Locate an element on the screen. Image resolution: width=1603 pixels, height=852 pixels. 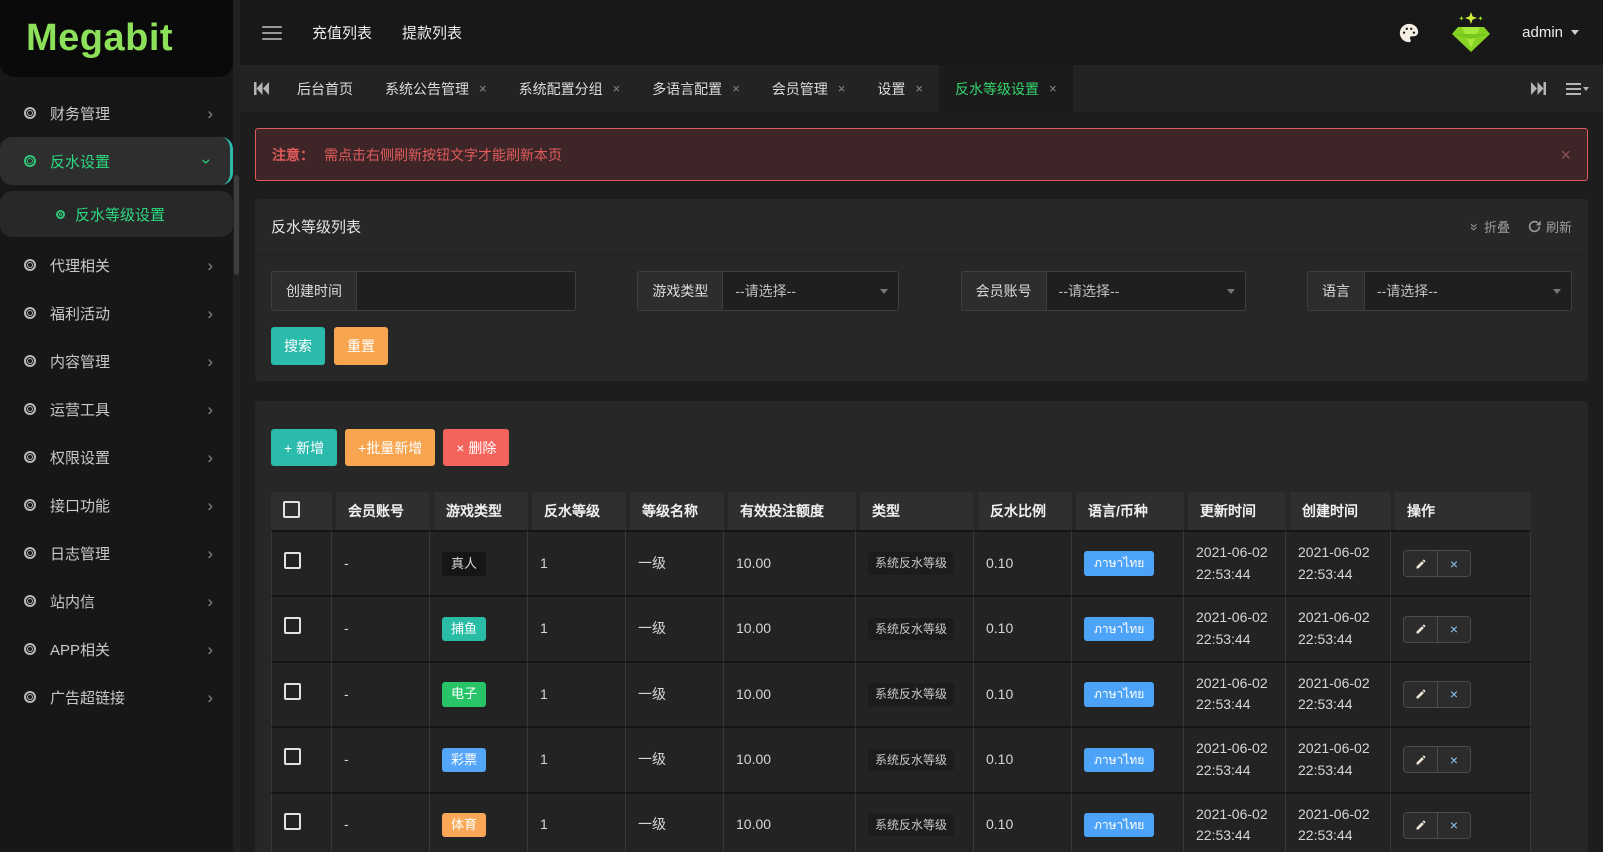
language-label: 语言 is located at coordinates (1336, 291).